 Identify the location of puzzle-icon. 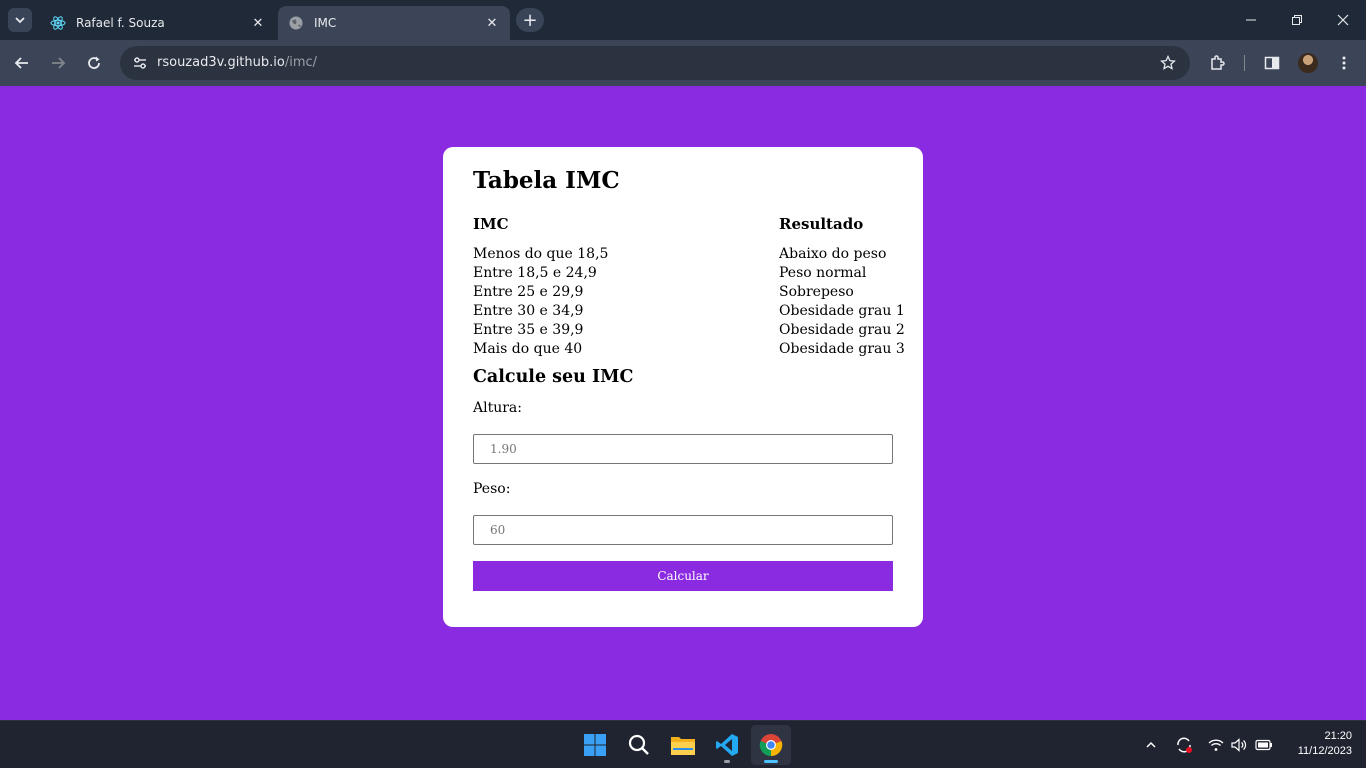
(1218, 62).